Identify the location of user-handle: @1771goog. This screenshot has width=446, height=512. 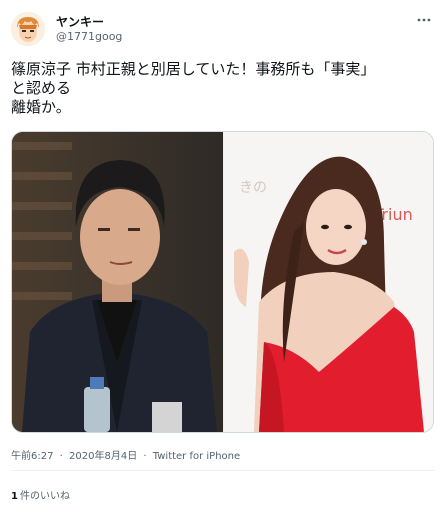
(89, 36).